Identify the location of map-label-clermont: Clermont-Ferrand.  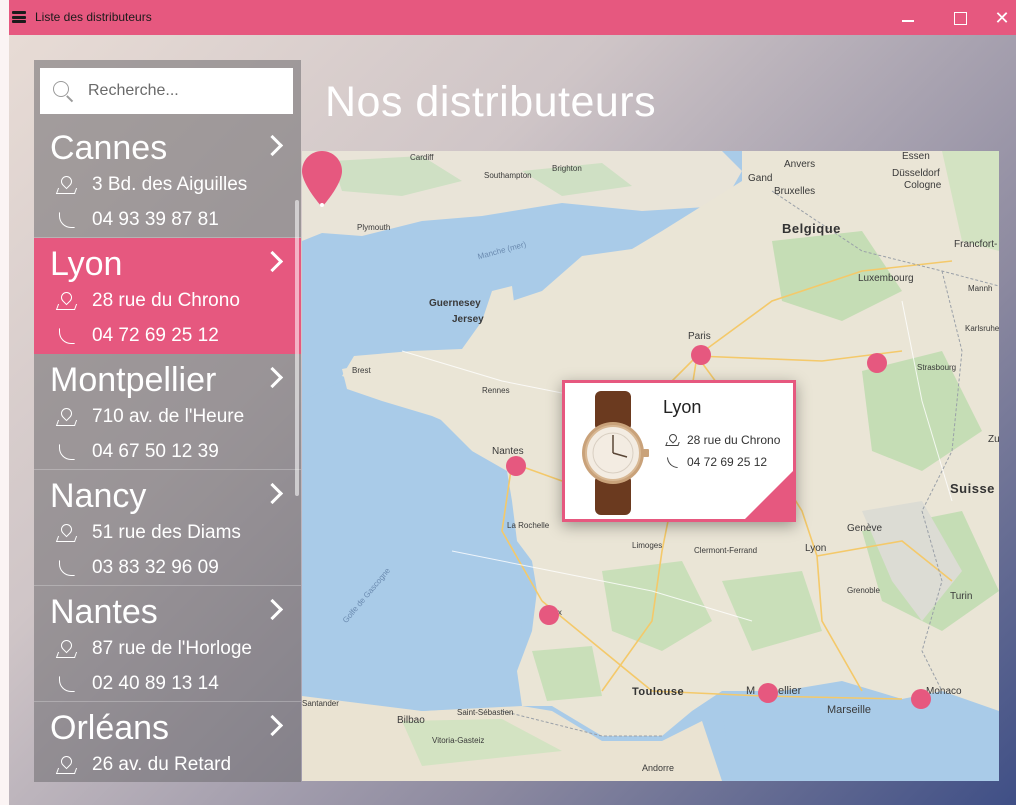
(726, 550).